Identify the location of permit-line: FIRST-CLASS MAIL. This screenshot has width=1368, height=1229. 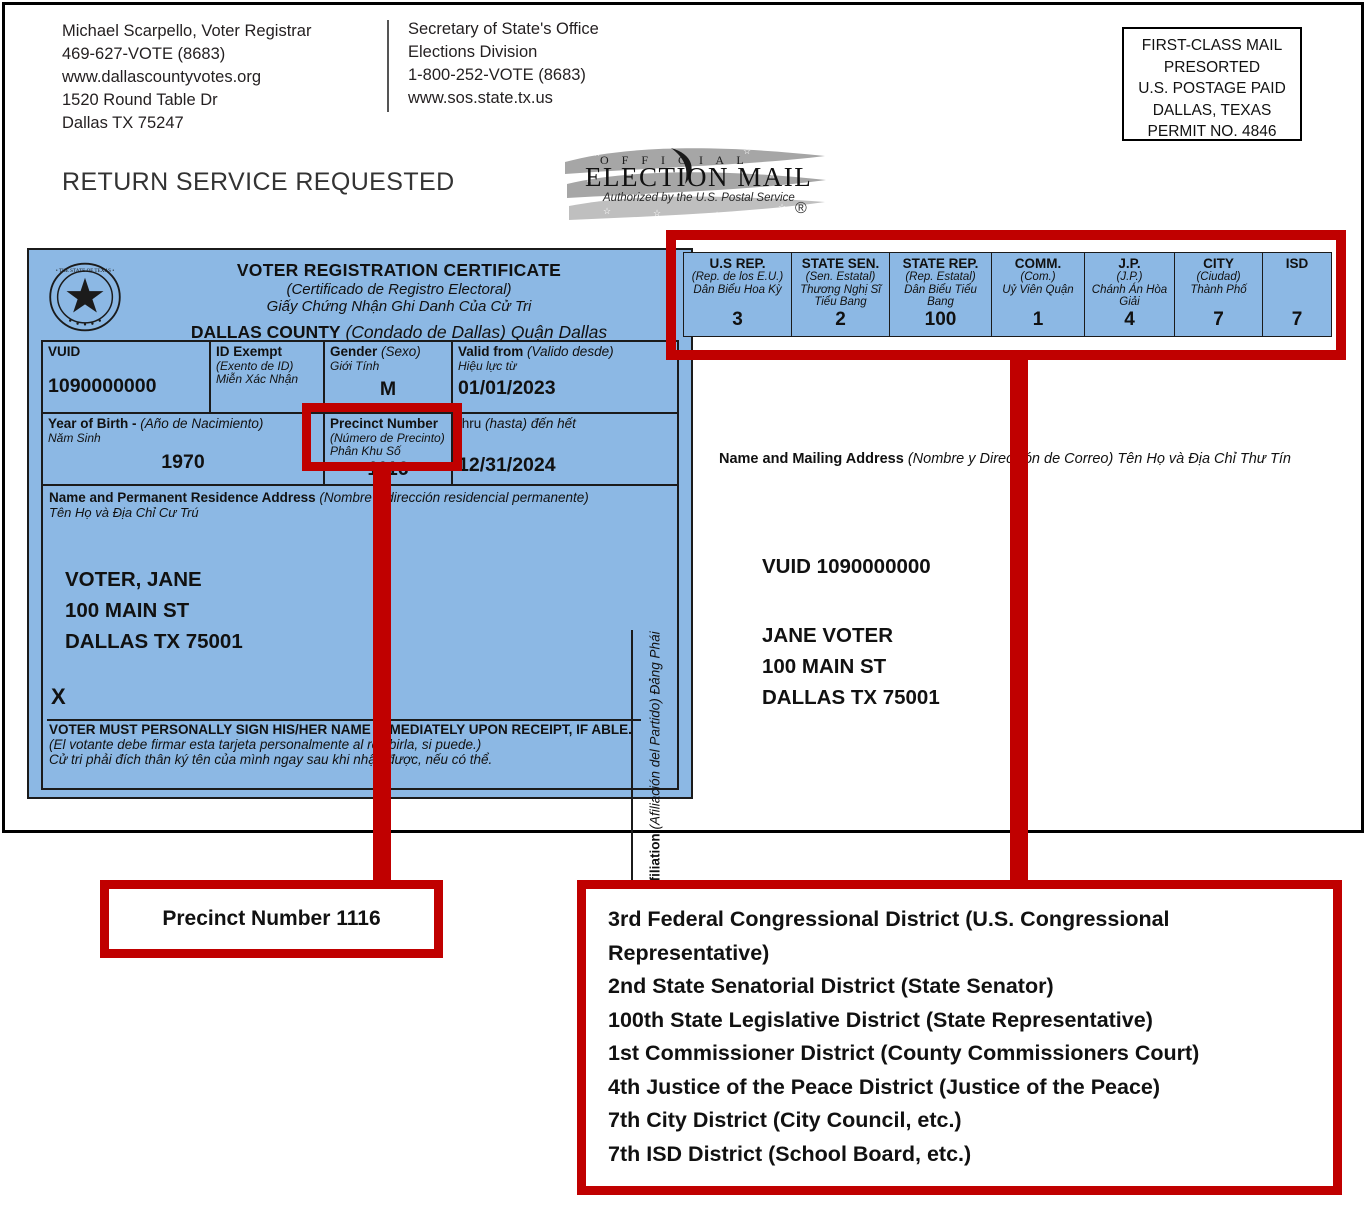
(1212, 45).